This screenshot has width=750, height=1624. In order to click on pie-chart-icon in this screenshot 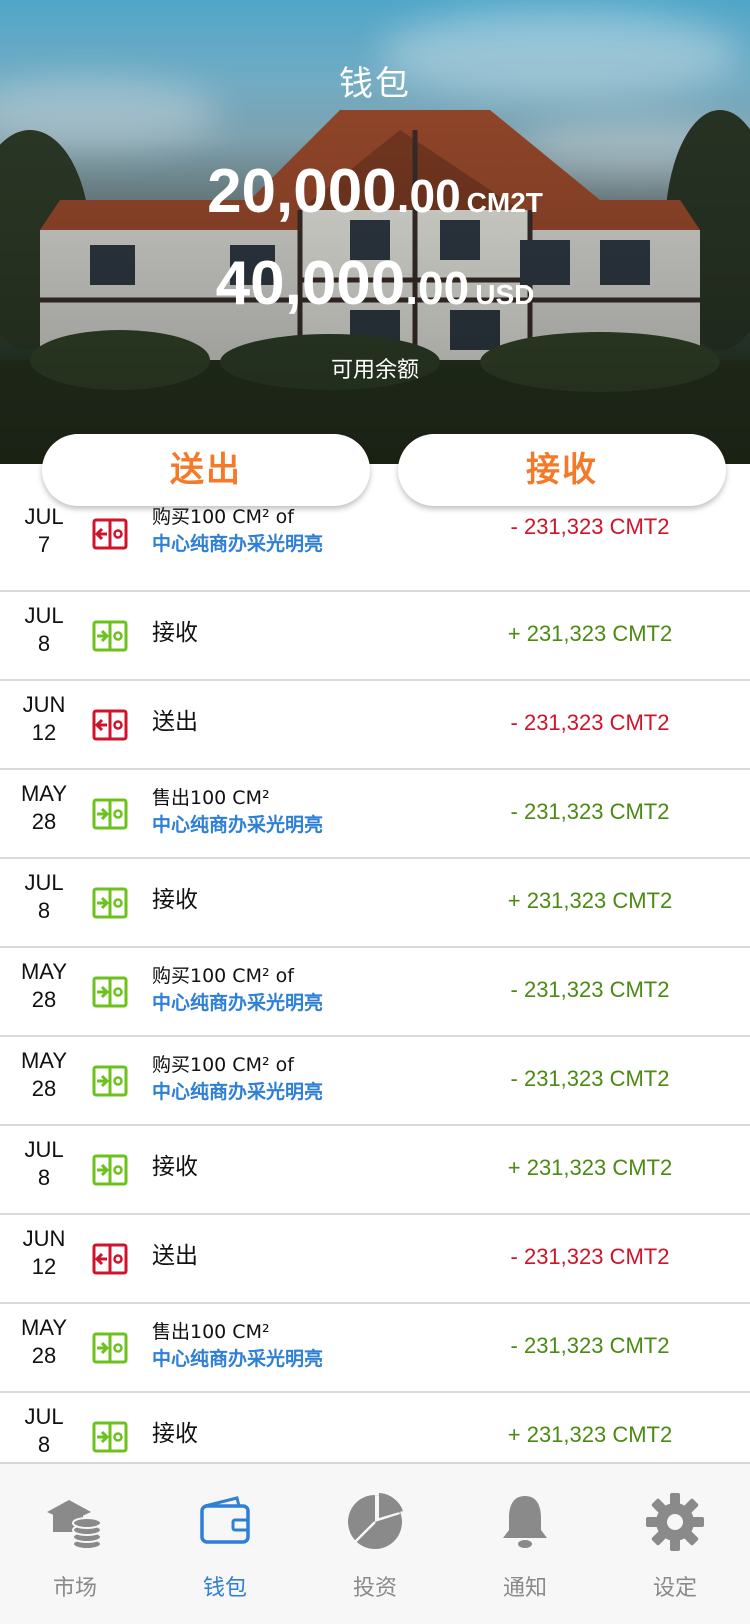, I will do `click(375, 1521)`.